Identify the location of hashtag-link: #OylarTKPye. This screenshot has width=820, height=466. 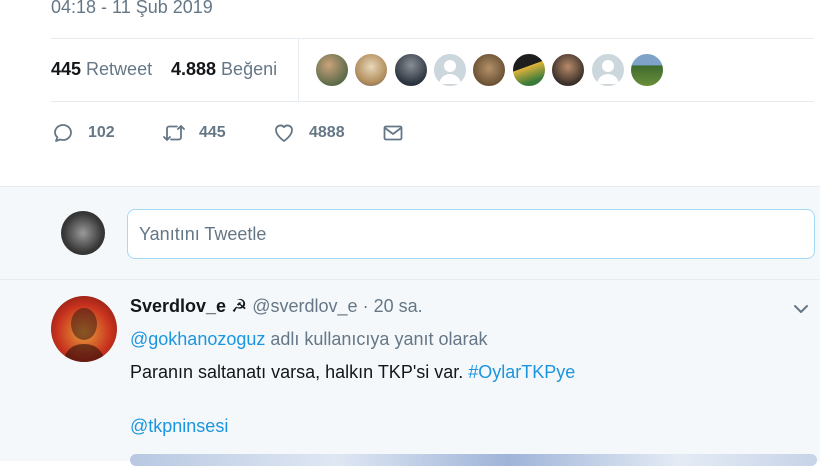
(521, 372).